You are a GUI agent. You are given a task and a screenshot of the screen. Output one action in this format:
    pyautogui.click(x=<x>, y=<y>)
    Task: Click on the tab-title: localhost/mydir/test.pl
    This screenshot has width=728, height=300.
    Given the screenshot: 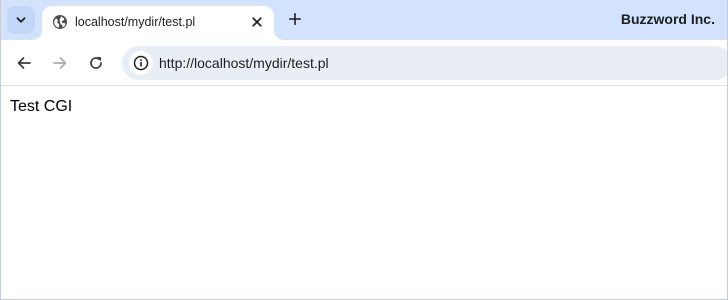 What is the action you would take?
    pyautogui.click(x=135, y=22)
    